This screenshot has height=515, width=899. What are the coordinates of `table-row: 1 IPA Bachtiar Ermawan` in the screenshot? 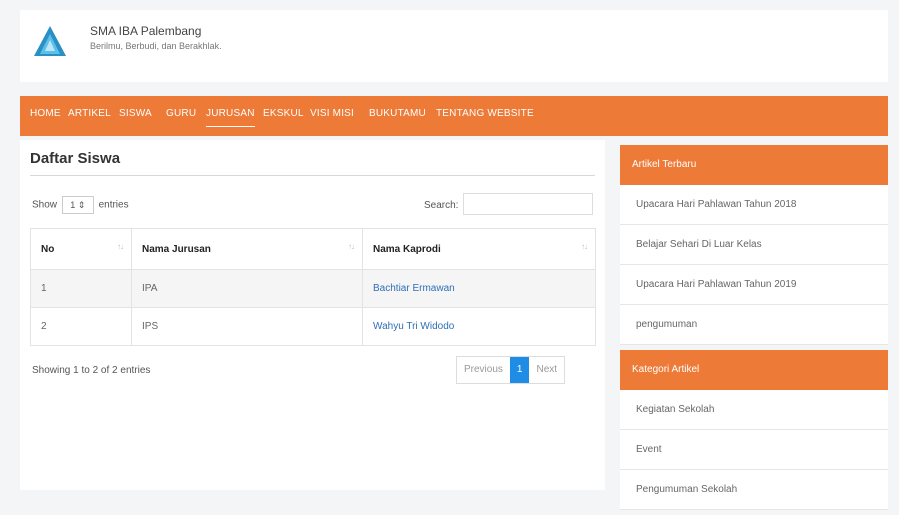 It's located at (313, 288).